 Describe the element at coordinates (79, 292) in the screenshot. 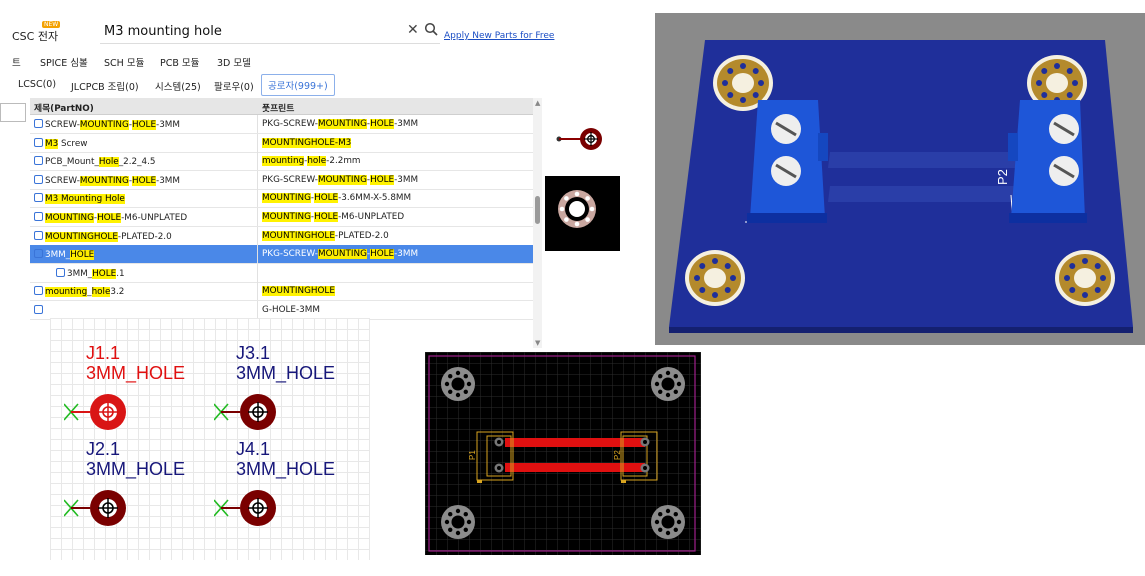

I see `part-name-cell: mounting_hole3.2` at that location.